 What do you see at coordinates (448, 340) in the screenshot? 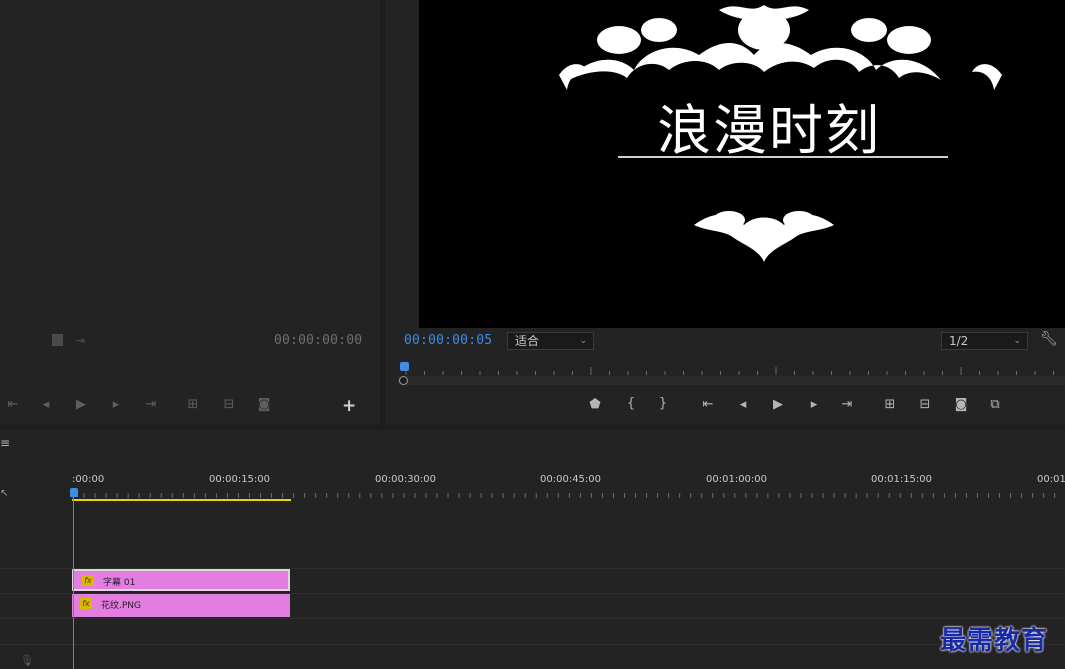
I see `program-timecode: 00:00:00:05` at bounding box center [448, 340].